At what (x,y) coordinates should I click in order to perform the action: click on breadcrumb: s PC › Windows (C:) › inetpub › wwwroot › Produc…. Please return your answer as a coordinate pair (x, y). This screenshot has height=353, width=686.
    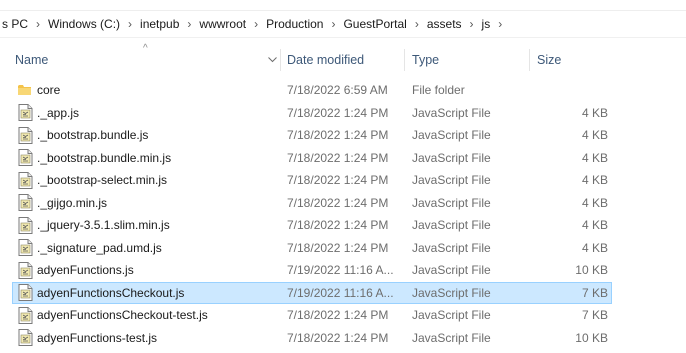
    Looking at the image, I should click on (343, 24).